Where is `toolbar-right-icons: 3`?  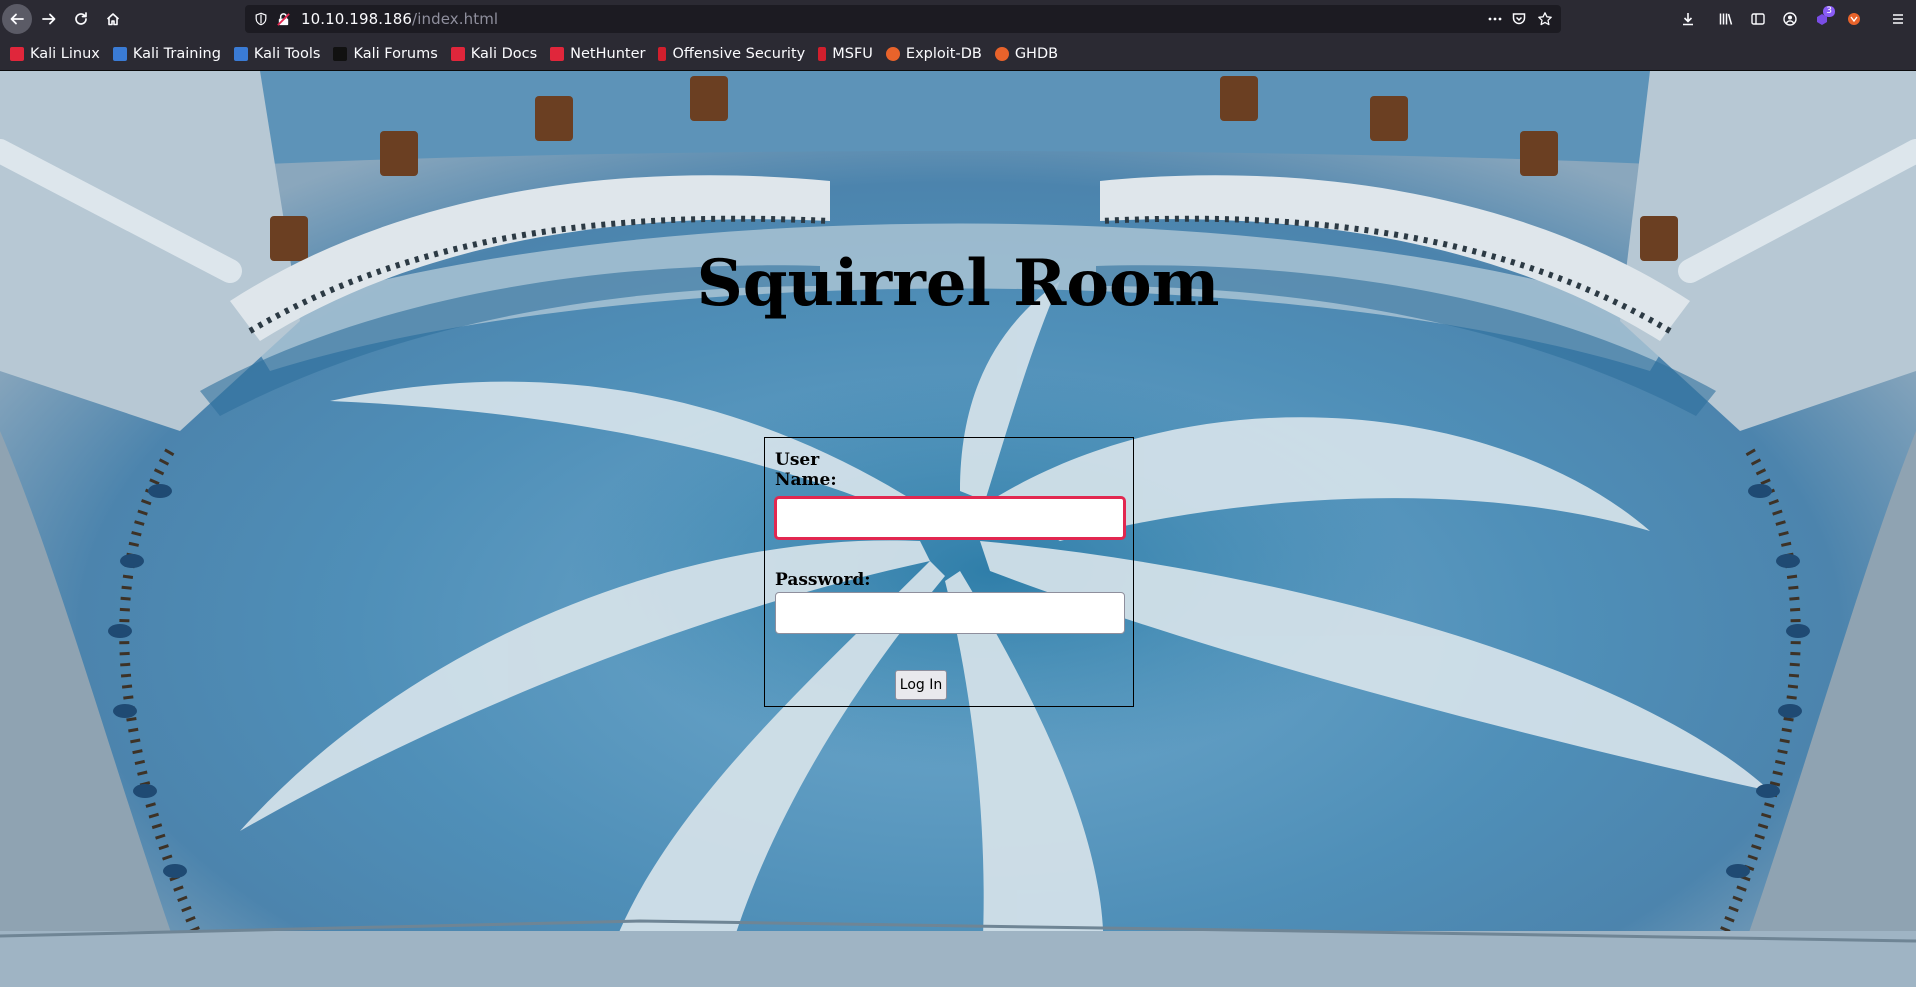 toolbar-right-icons: 3 is located at coordinates (1794, 19).